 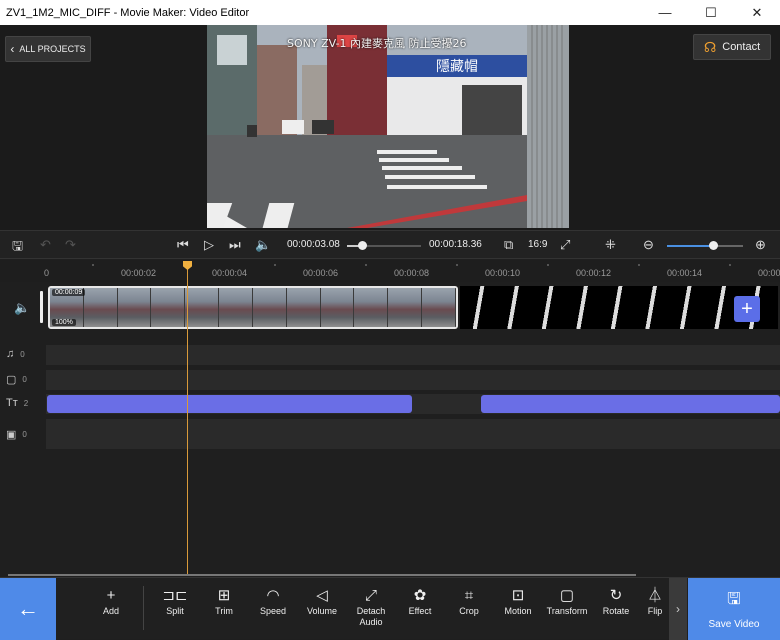 I want to click on transition-ghost-area, so click(x=619, y=307).